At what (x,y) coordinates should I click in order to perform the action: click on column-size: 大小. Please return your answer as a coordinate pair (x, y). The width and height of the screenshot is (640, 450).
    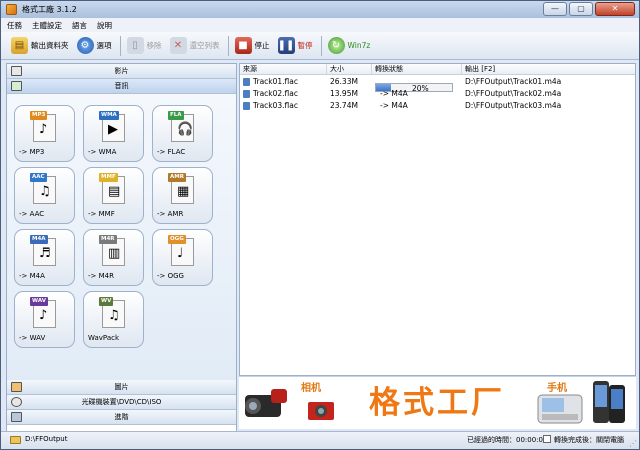
    Looking at the image, I should click on (349, 69).